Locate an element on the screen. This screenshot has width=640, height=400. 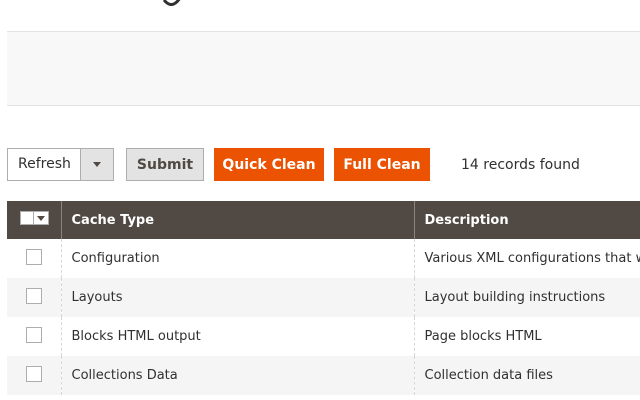
table-row: Collections Data Collection data files is located at coordinates (323, 375).